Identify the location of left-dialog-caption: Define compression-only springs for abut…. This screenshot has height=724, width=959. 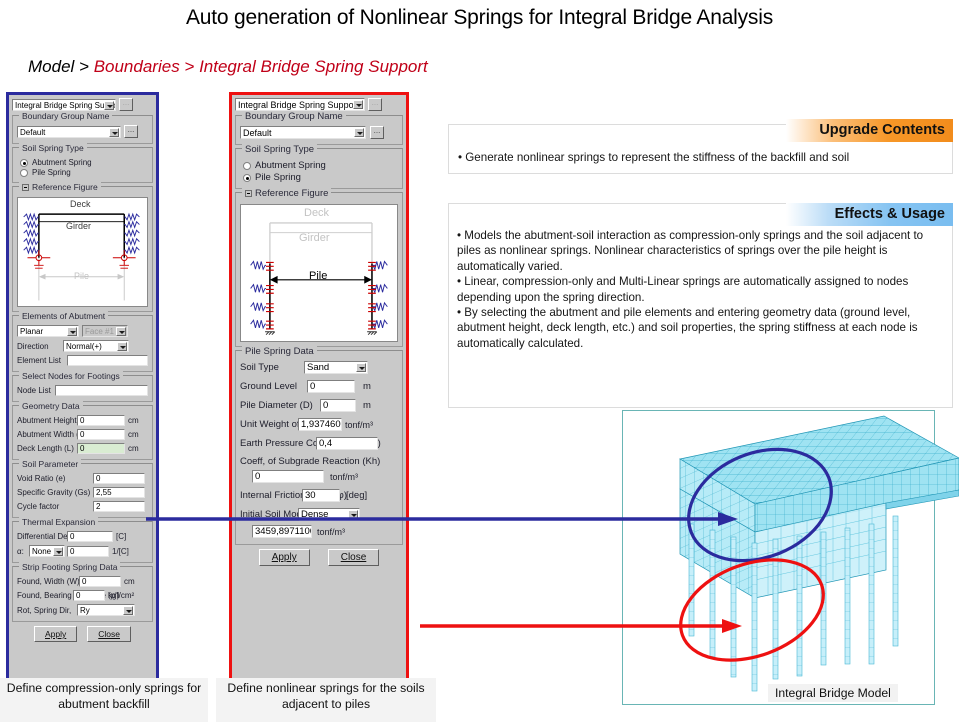
(104, 700).